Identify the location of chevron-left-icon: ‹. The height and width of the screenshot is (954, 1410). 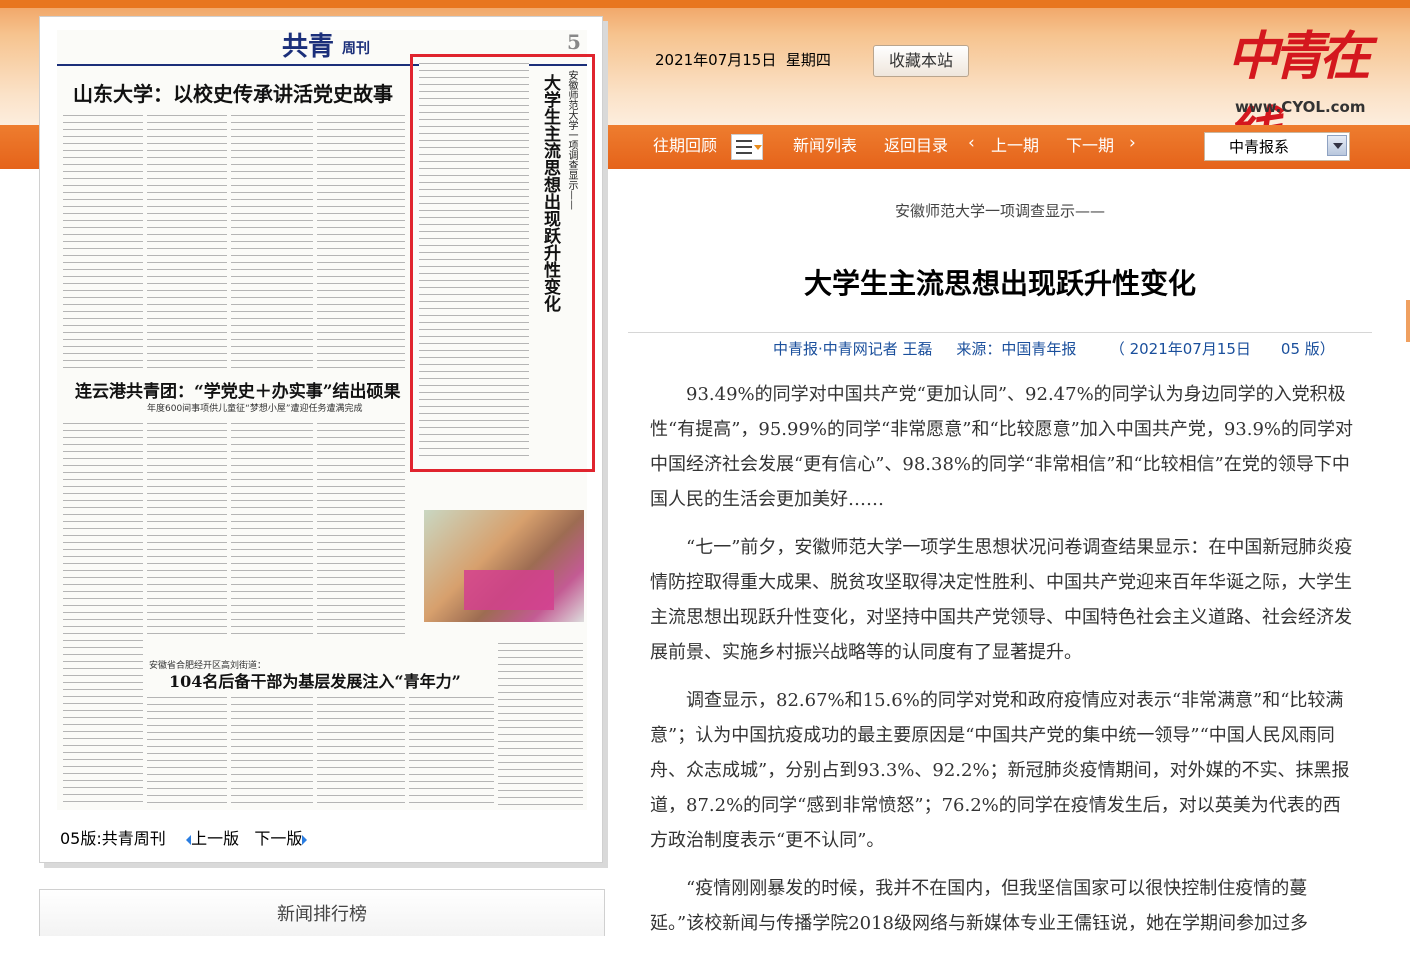
(971, 143).